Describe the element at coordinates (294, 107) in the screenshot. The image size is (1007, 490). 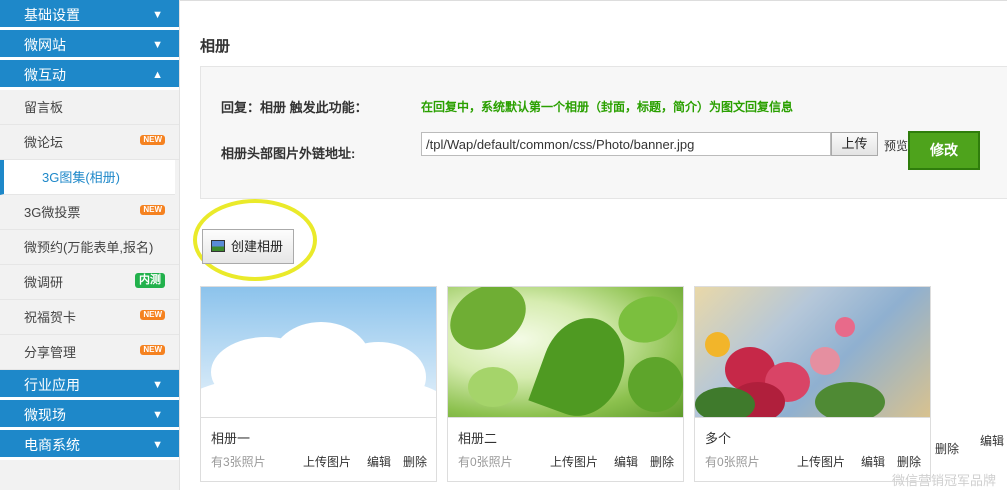
I see `reply-trigger-label: 回复：相册 触发此功能：` at that location.